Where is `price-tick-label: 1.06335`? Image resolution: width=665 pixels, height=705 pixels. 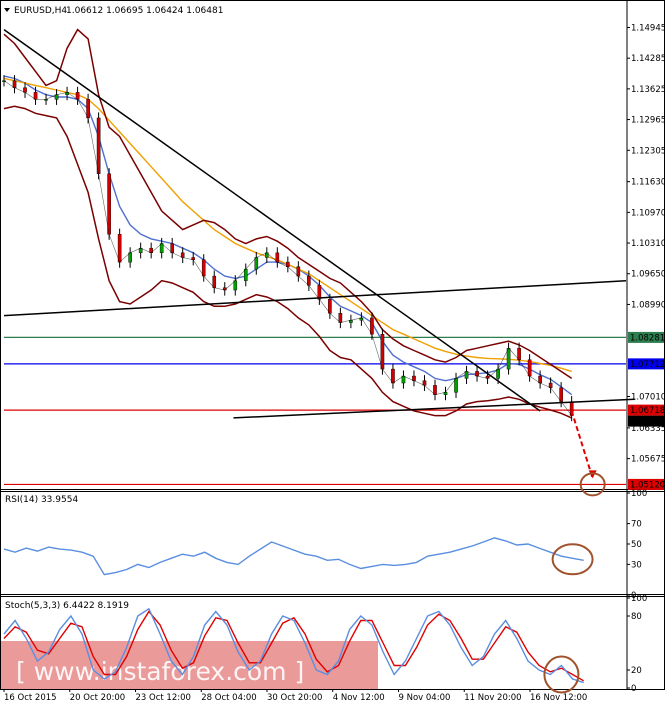
price-tick-label: 1.06335 is located at coordinates (648, 429).